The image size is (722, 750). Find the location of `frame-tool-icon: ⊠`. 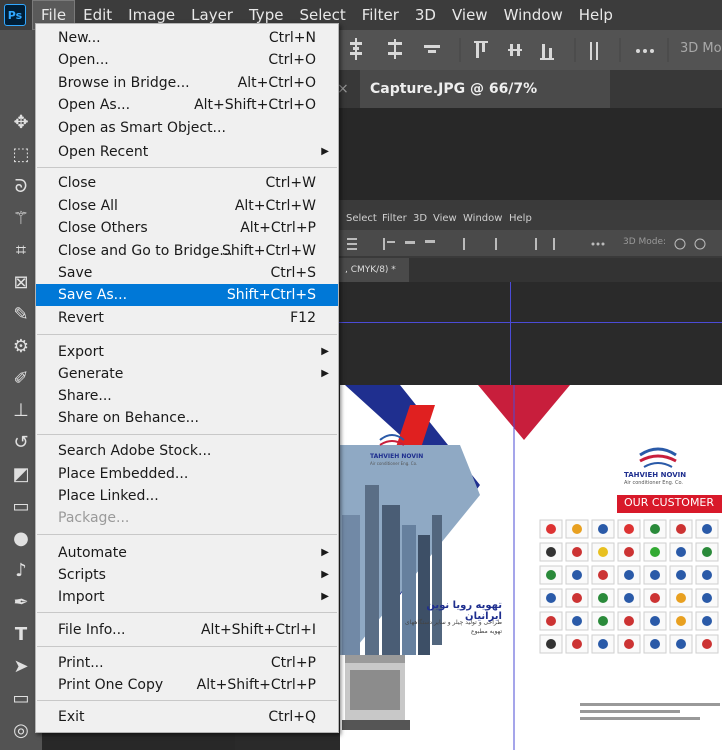

frame-tool-icon: ⊠ is located at coordinates (21, 283).